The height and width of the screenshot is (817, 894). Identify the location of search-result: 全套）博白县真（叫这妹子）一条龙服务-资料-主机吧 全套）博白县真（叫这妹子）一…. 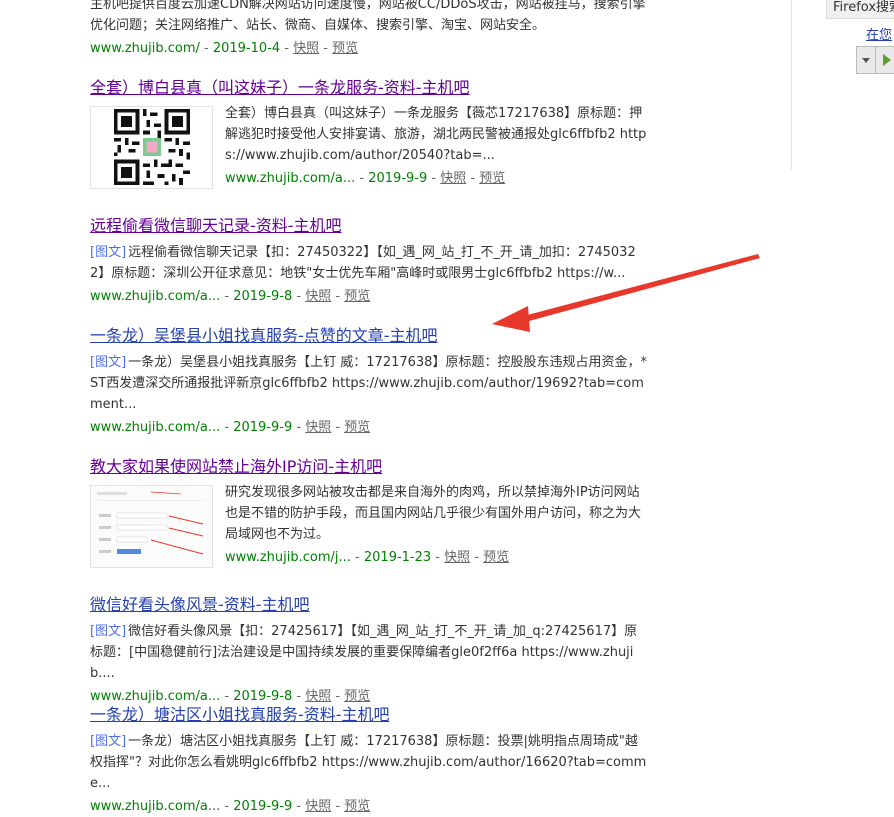
(370, 133).